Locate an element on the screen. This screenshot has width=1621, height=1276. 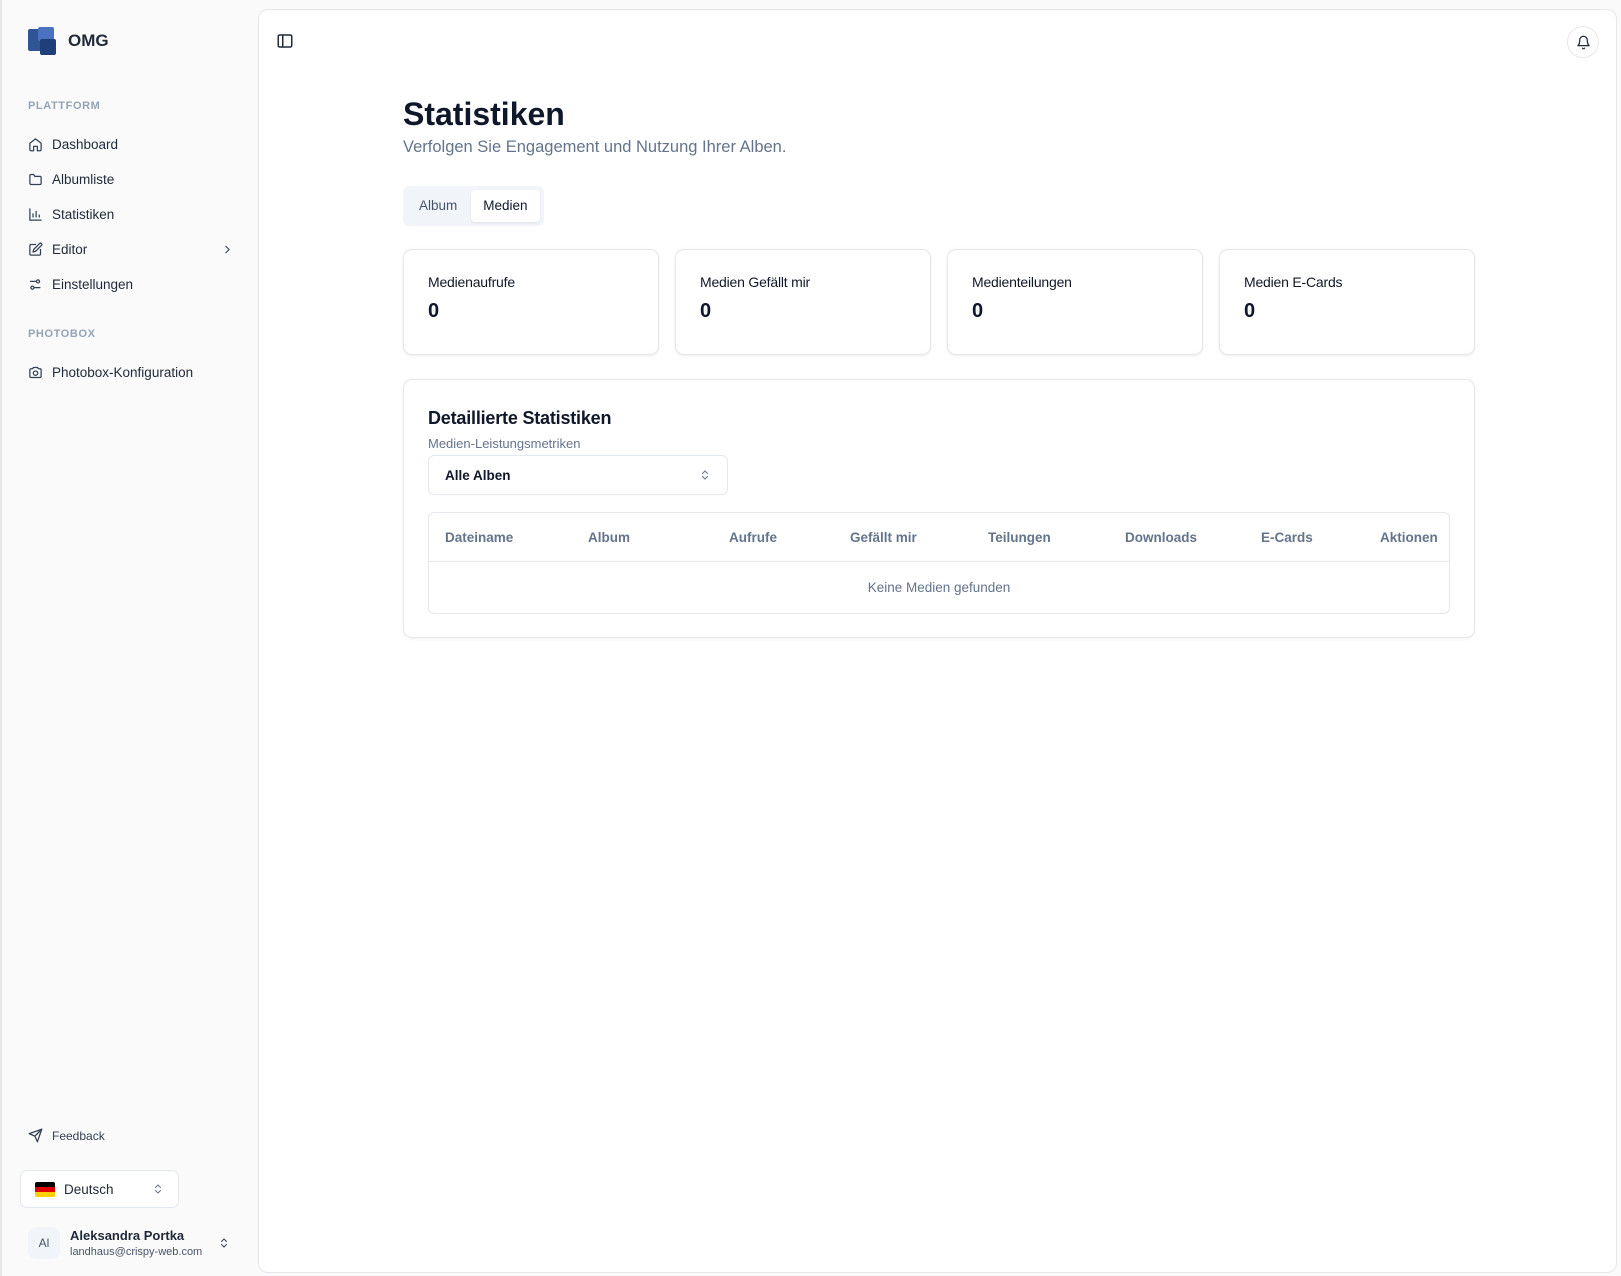
stat-card-medienteilungen: Medienteilungen 0 is located at coordinates (1075, 302).